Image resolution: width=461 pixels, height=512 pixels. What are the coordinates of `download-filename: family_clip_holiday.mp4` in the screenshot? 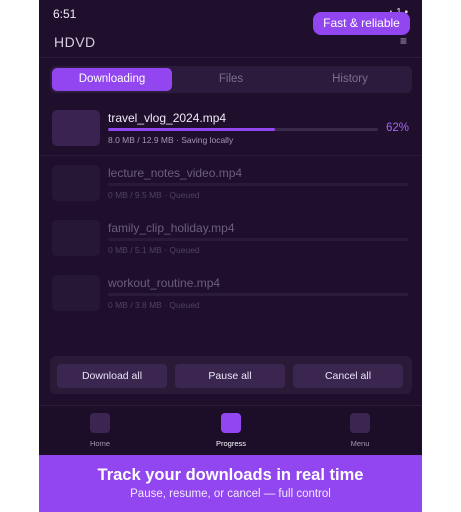 It's located at (171, 228).